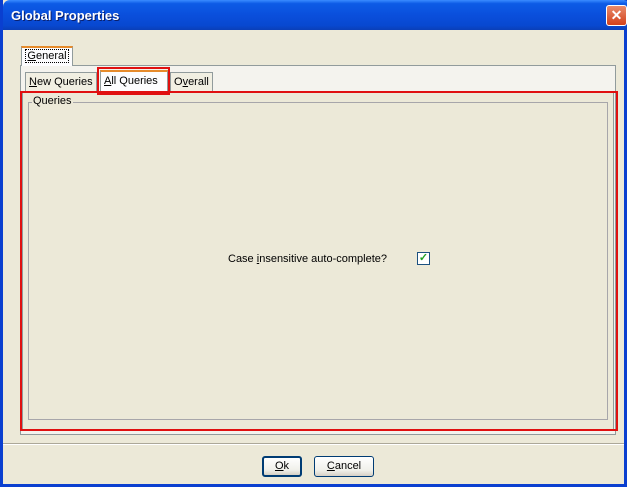 This screenshot has width=627, height=487. What do you see at coordinates (61, 82) in the screenshot?
I see `tab-new-queries: New Queries` at bounding box center [61, 82].